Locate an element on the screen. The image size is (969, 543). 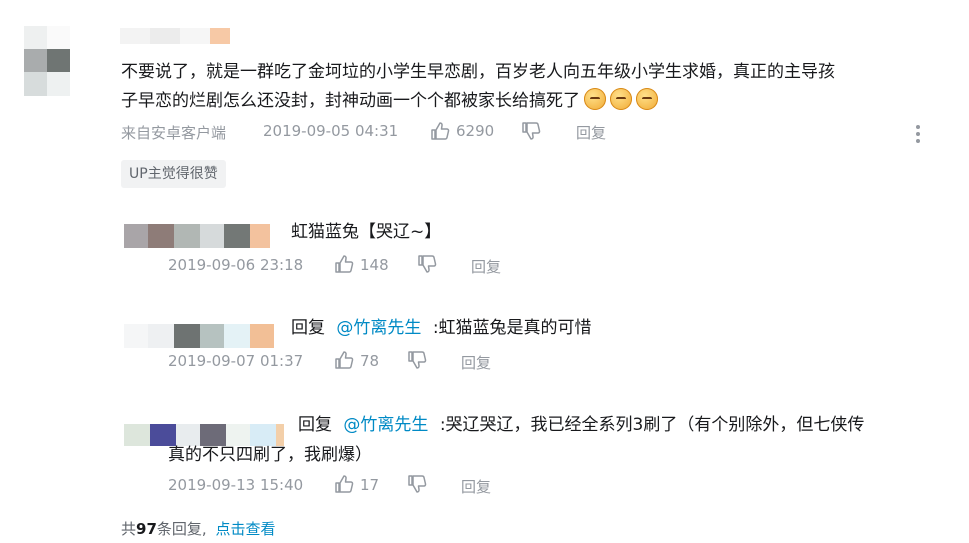
view-replies-link: 点击查看 is located at coordinates (245, 529).